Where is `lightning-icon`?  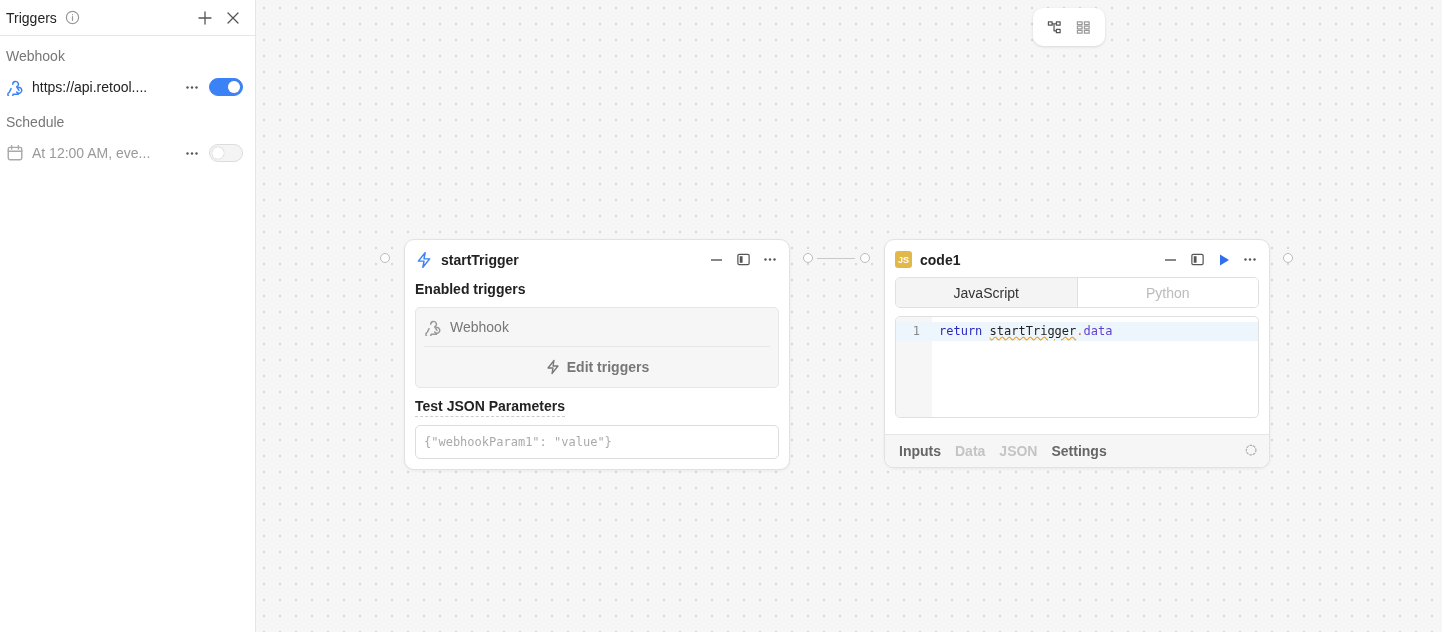
lightning-icon is located at coordinates (424, 259).